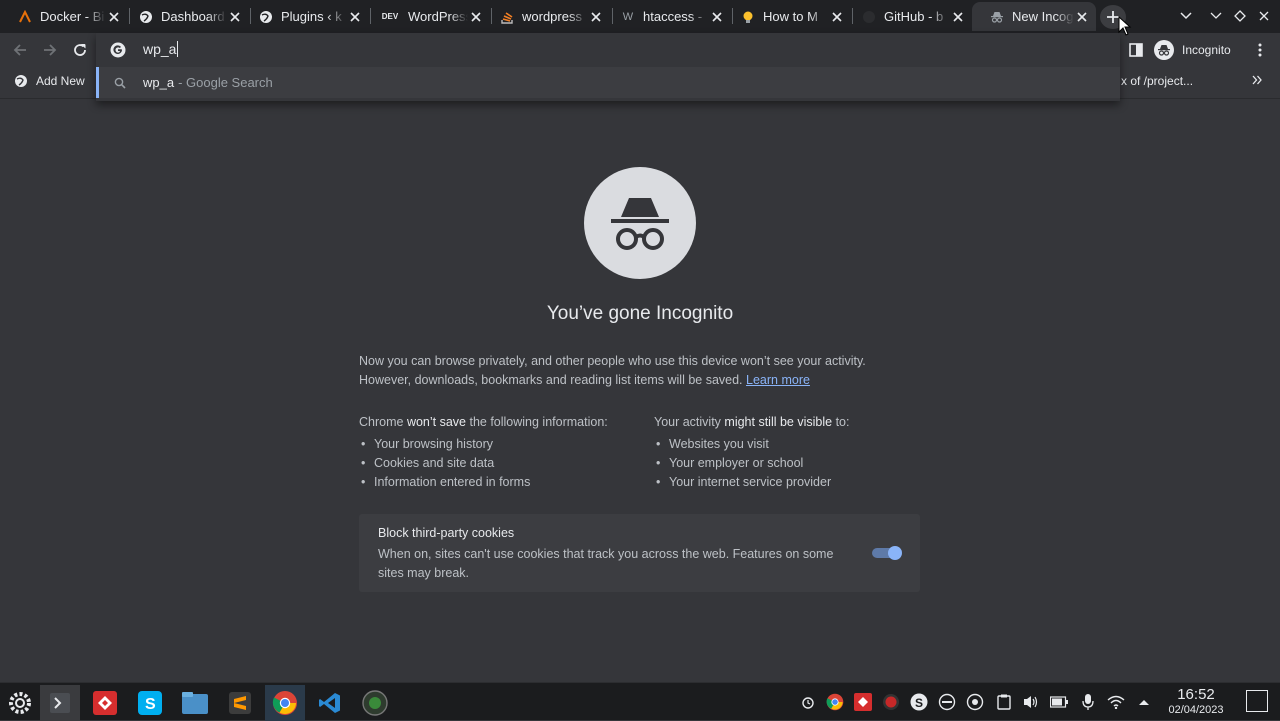  I want to click on tab-title: Dashboard, so click(193, 16).